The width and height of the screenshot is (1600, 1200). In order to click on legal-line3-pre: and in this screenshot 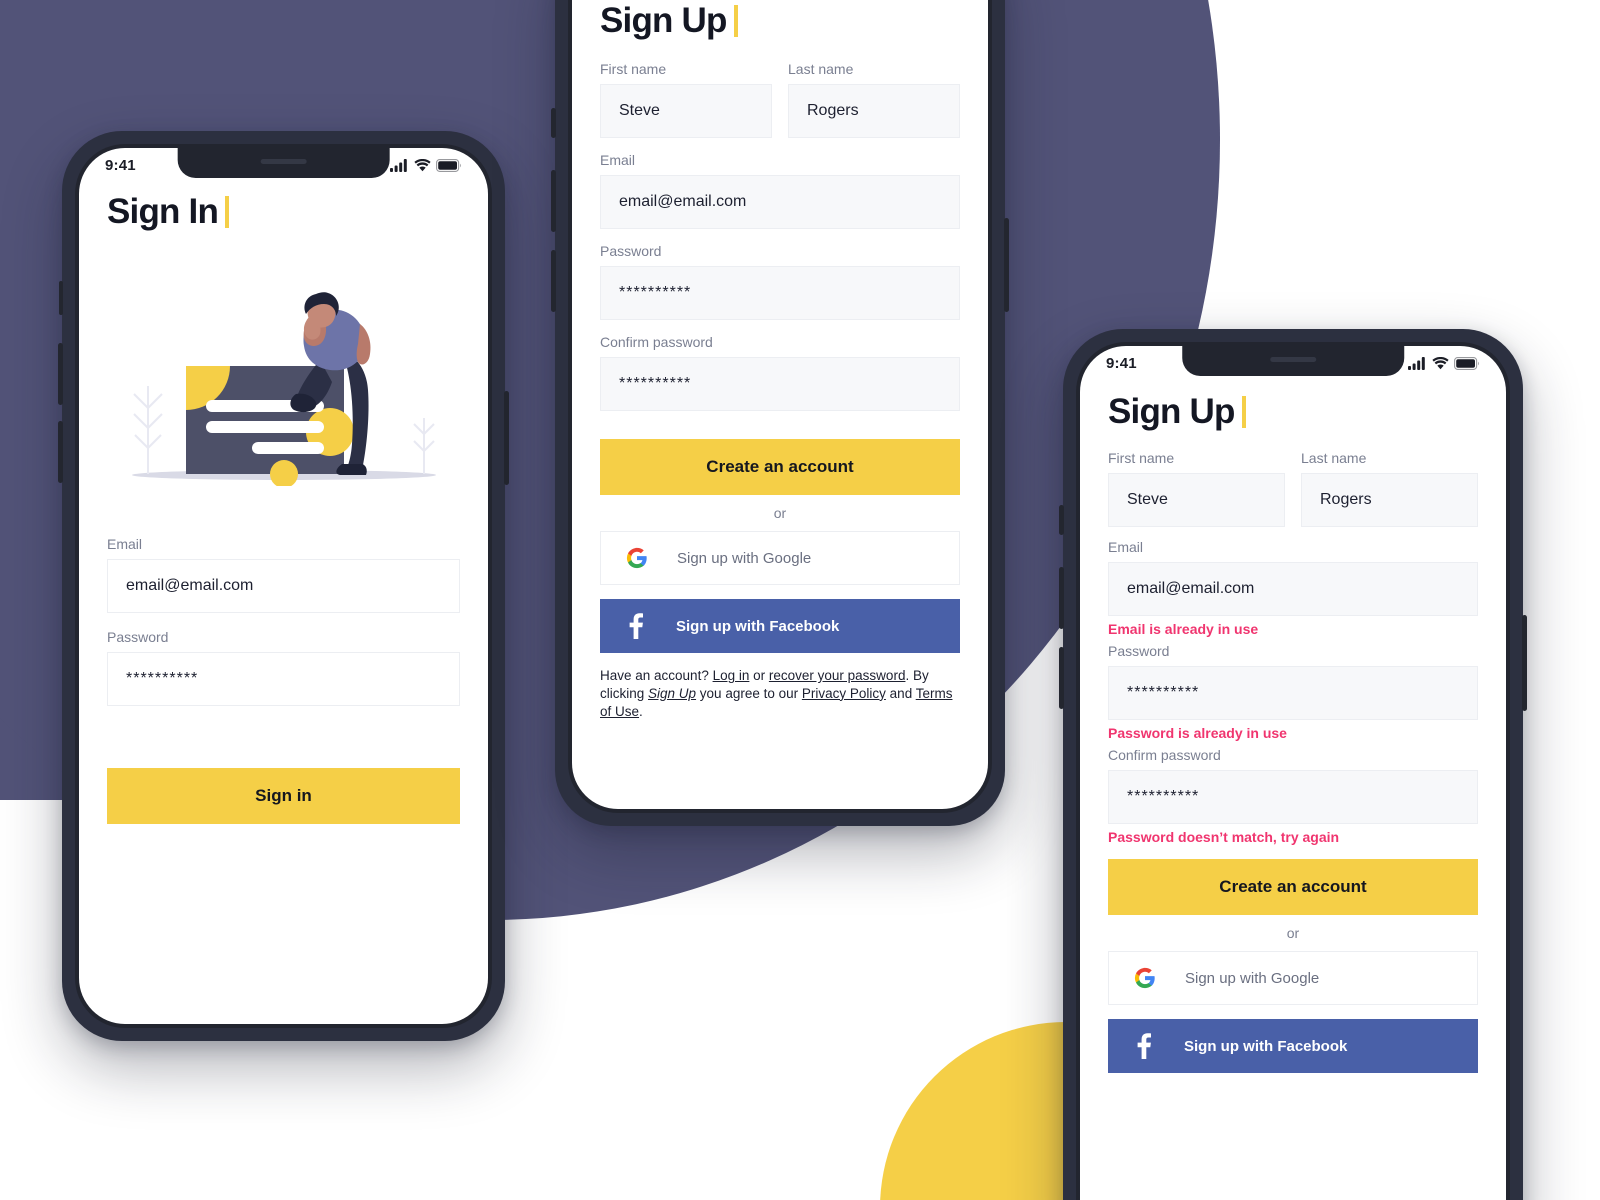, I will do `click(902, 693)`.